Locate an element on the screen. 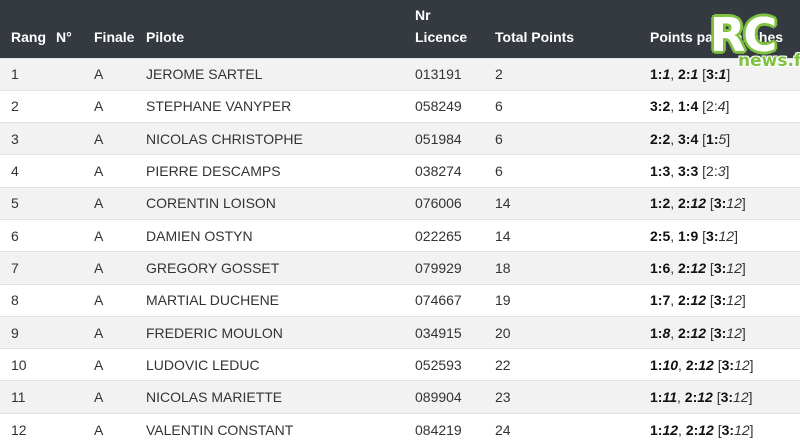  cell-total-points: 20 is located at coordinates (572, 332).